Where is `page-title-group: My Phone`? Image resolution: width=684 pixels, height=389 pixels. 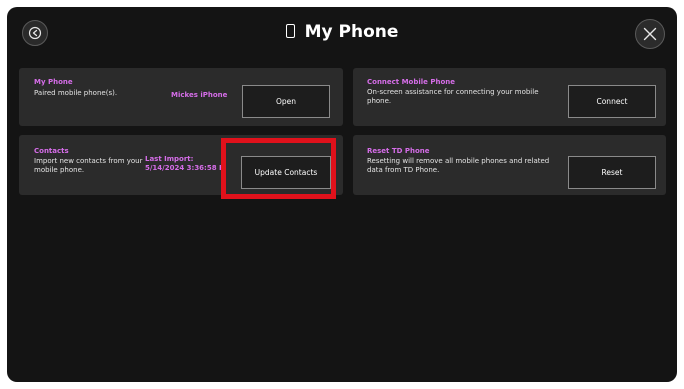 page-title-group: My Phone is located at coordinates (342, 32).